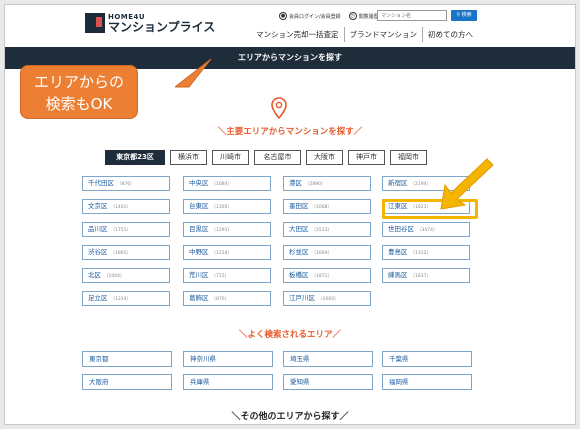 The height and width of the screenshot is (429, 580). I want to click on ward-link: 目黒区 （1293）, so click(227, 229).